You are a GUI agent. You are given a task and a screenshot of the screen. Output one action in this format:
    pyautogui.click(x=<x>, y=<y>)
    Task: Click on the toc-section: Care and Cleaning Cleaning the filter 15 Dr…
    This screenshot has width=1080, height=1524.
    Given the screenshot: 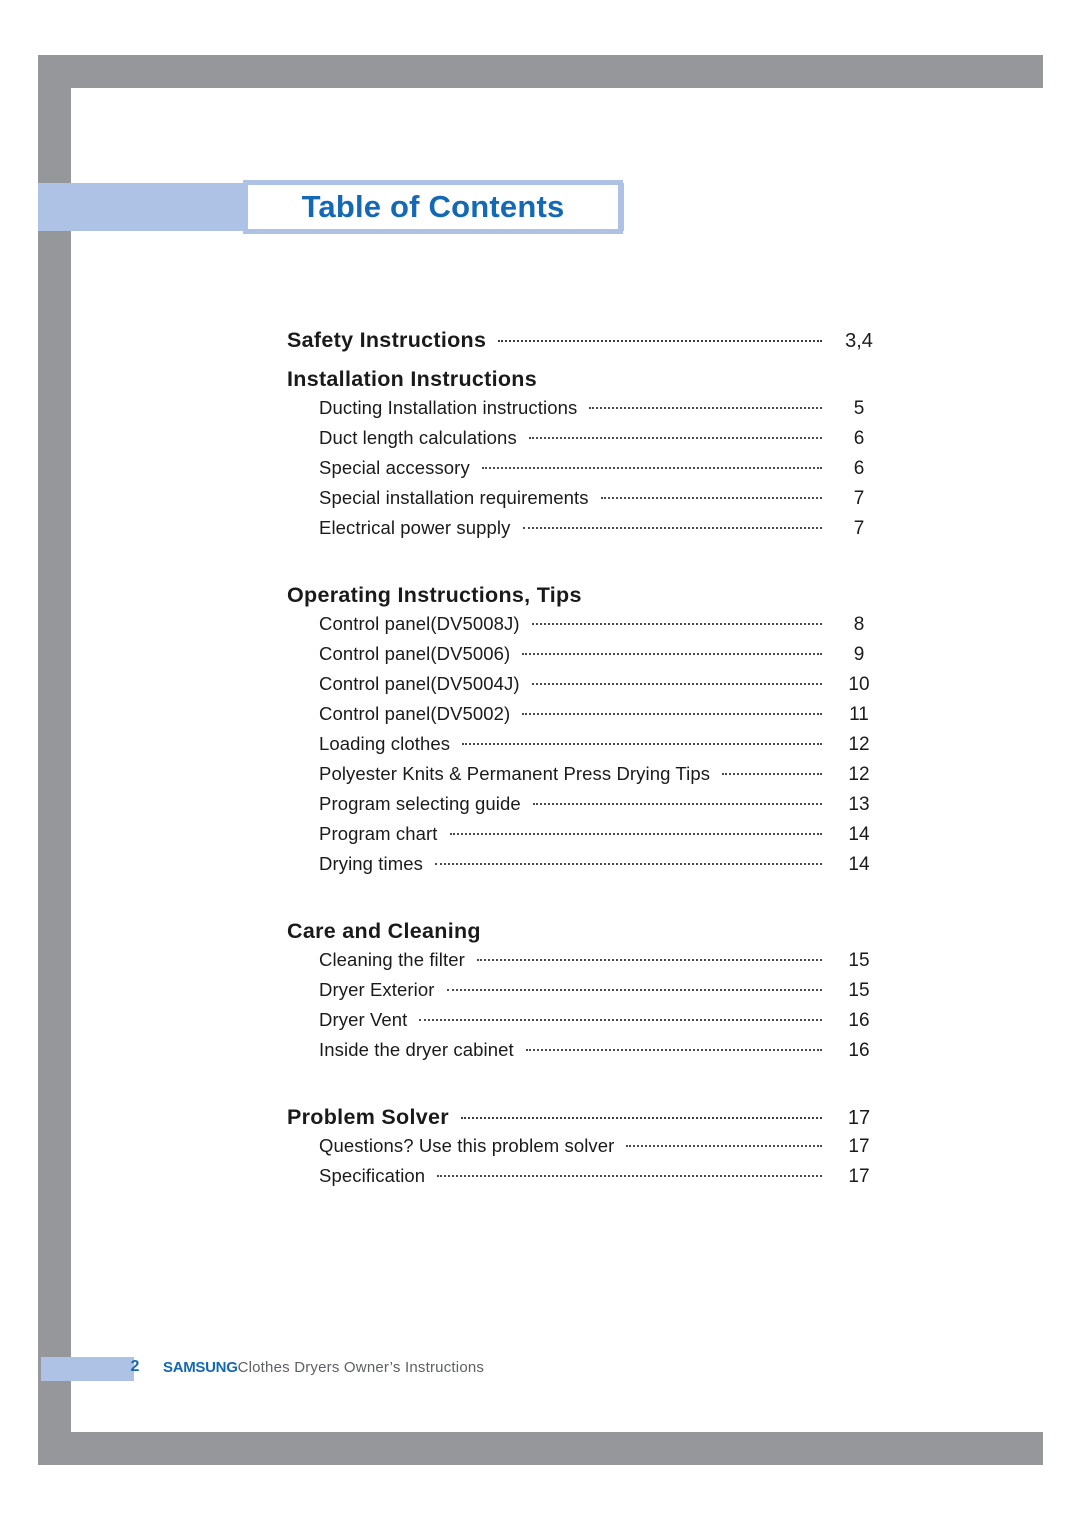 What is the action you would take?
    pyautogui.click(x=587, y=994)
    